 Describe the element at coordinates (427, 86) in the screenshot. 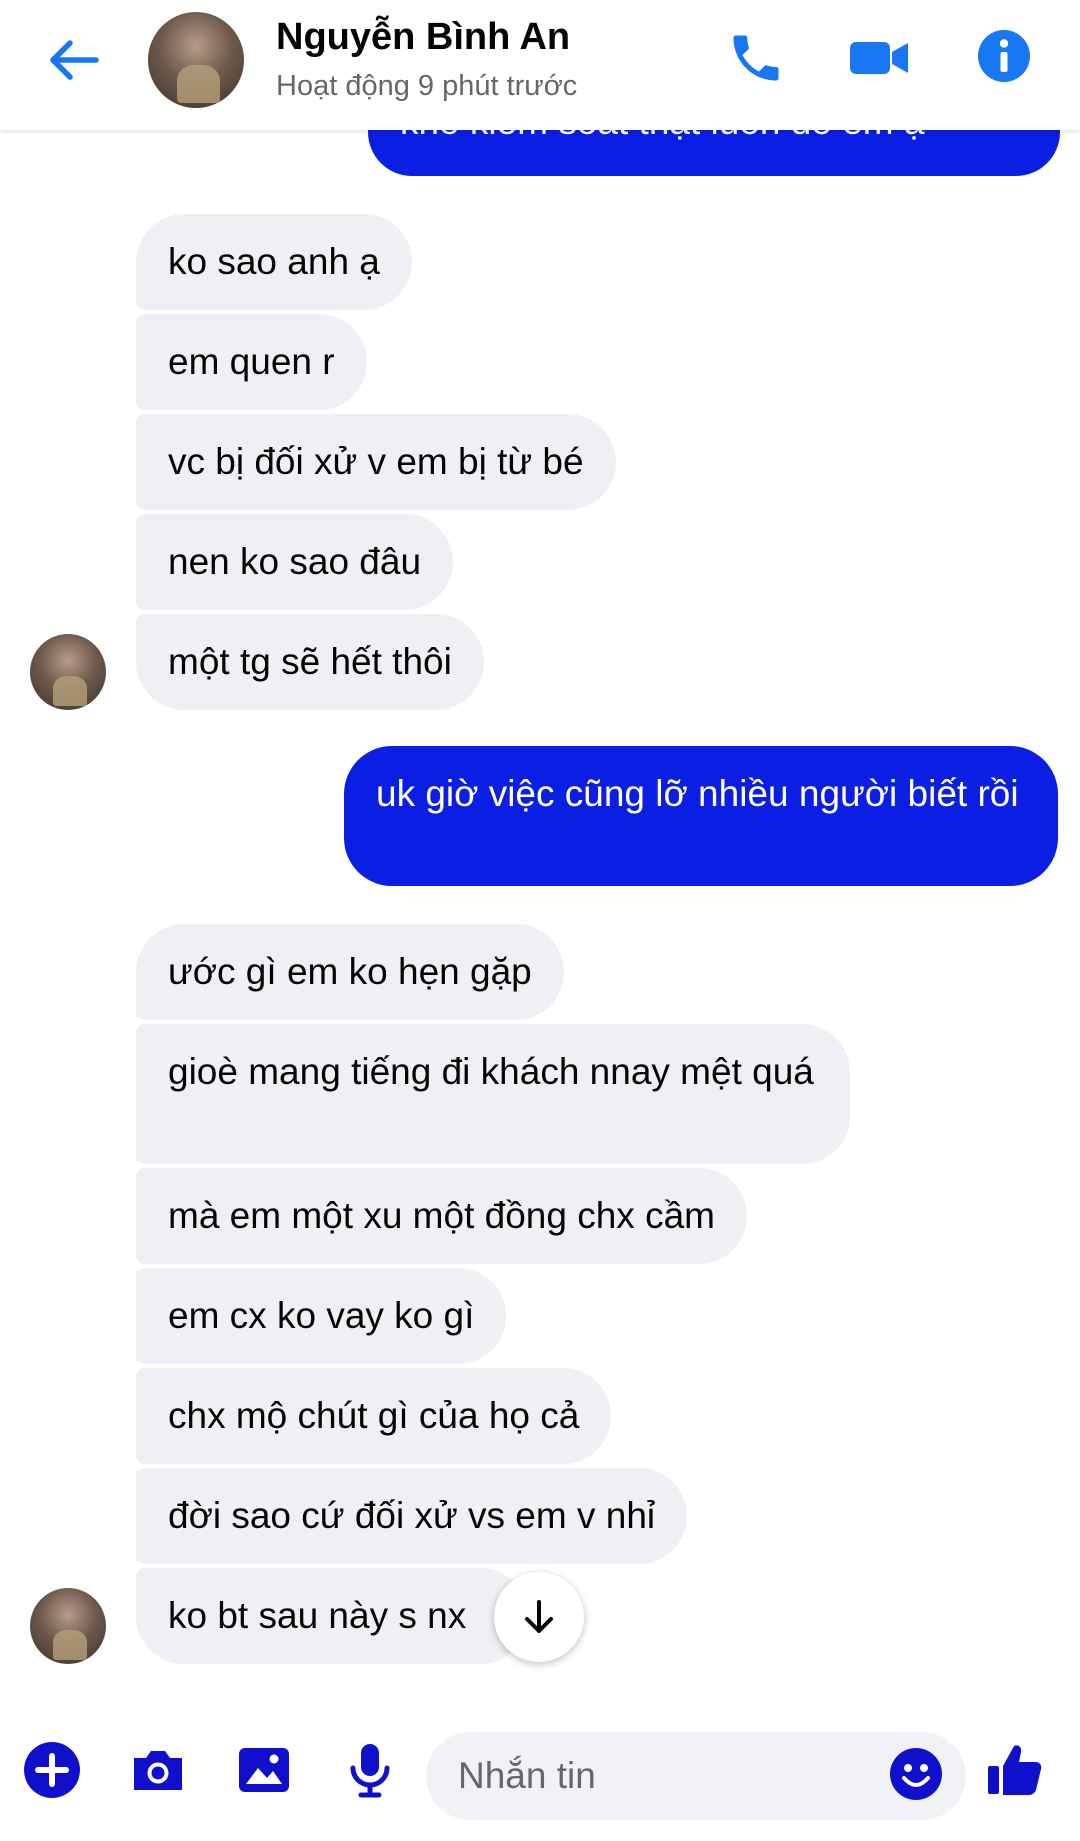

I see `contact-status: Hoạt động 9 phút trước` at that location.